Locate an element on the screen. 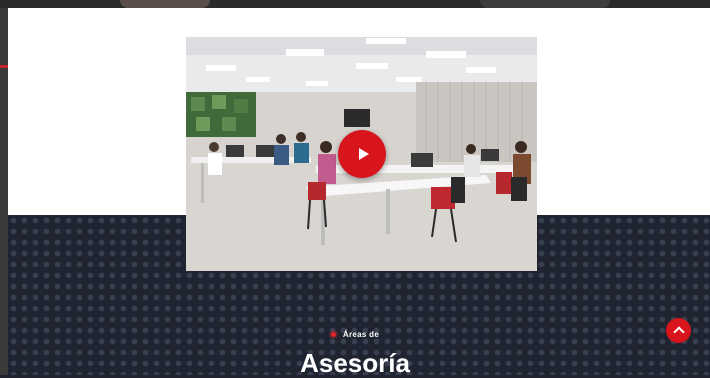  play-icon is located at coordinates (363, 154).